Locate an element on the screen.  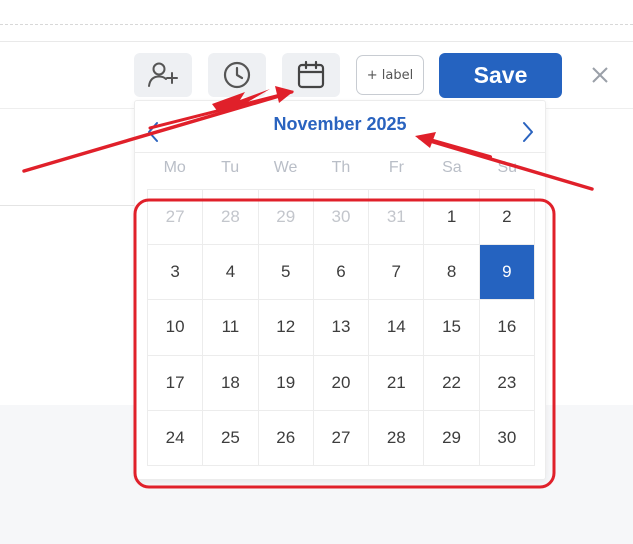
day-cell: 23 is located at coordinates (507, 383).